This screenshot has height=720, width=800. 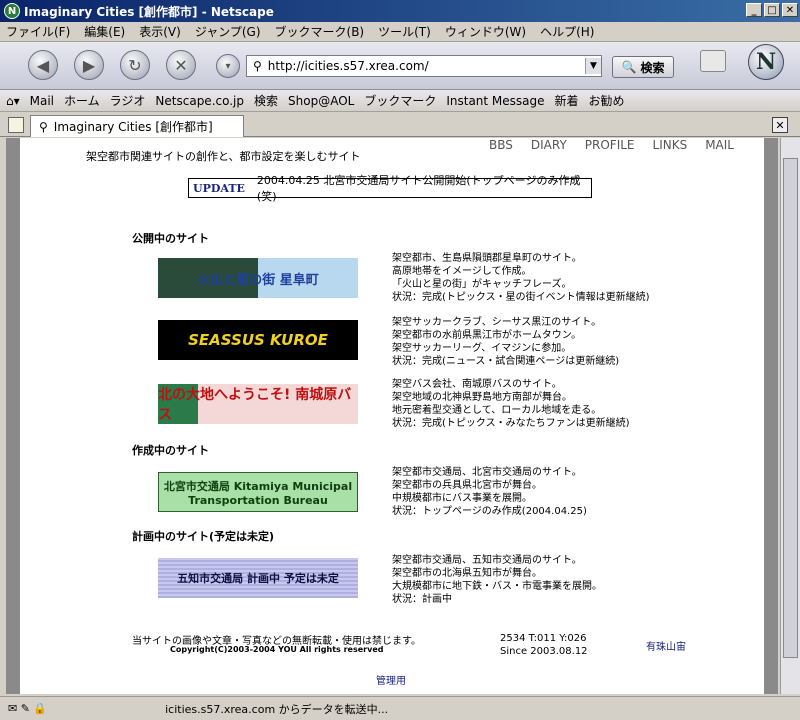 What do you see at coordinates (422, 599) in the screenshot?
I see `desc-line: 状況：計画中` at bounding box center [422, 599].